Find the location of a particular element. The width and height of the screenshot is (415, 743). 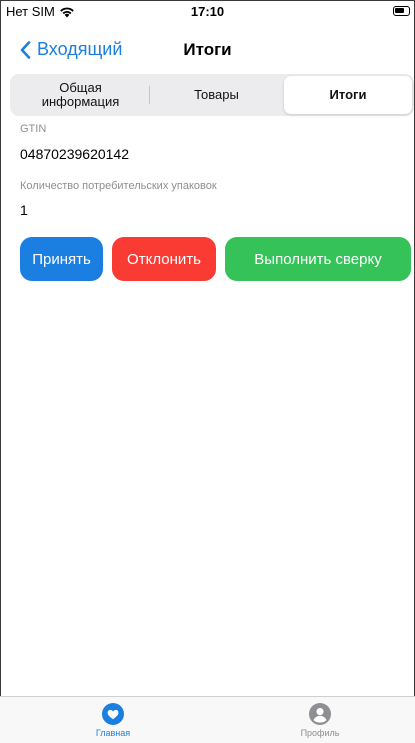

reject-button-label: Отклонить is located at coordinates (164, 259).